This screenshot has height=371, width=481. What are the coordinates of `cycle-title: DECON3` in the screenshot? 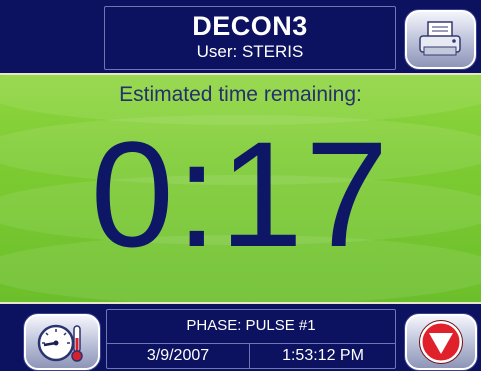 It's located at (250, 26).